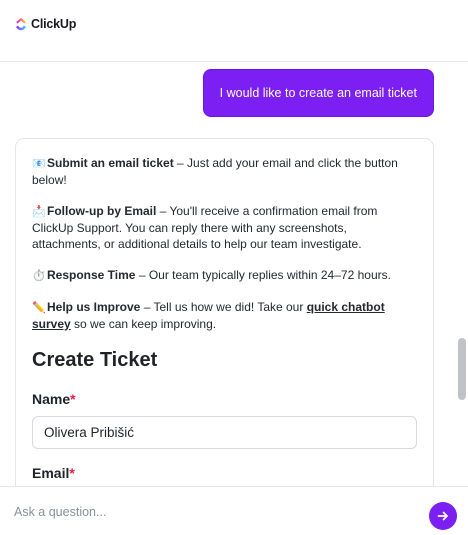  Describe the element at coordinates (224, 432) in the screenshot. I see `name-field` at that location.